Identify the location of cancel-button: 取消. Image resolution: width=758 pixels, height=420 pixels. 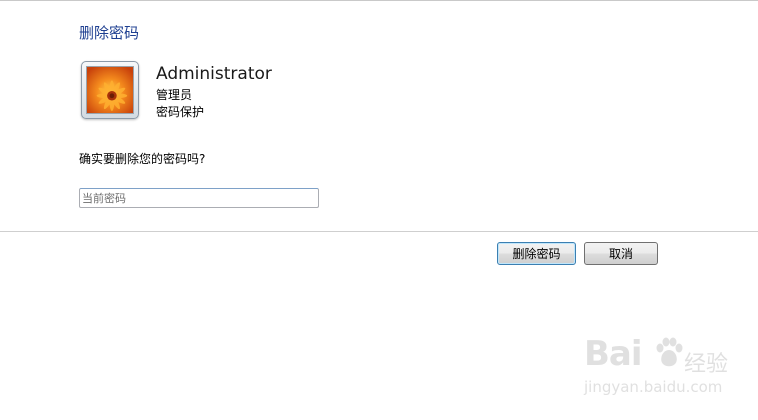
(621, 253).